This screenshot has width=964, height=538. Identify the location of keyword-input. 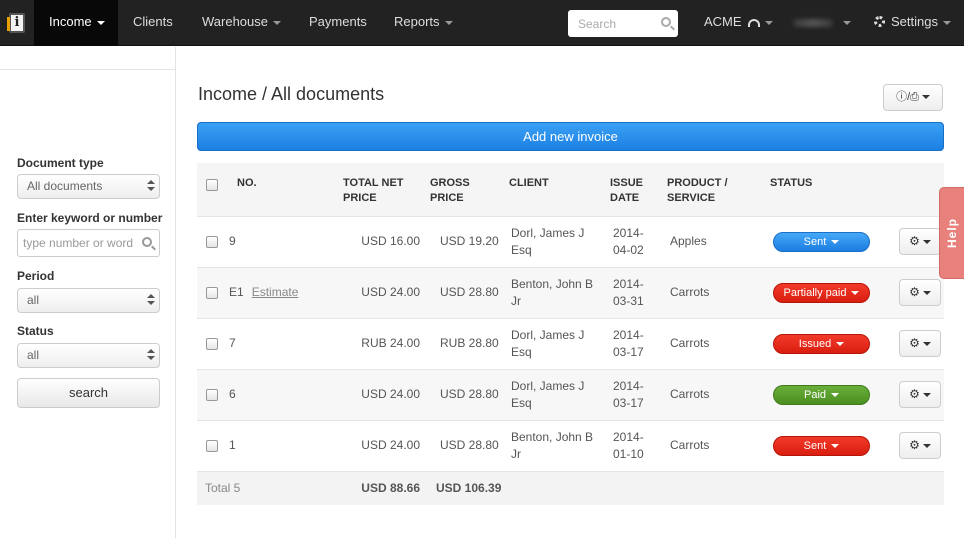
(77, 243).